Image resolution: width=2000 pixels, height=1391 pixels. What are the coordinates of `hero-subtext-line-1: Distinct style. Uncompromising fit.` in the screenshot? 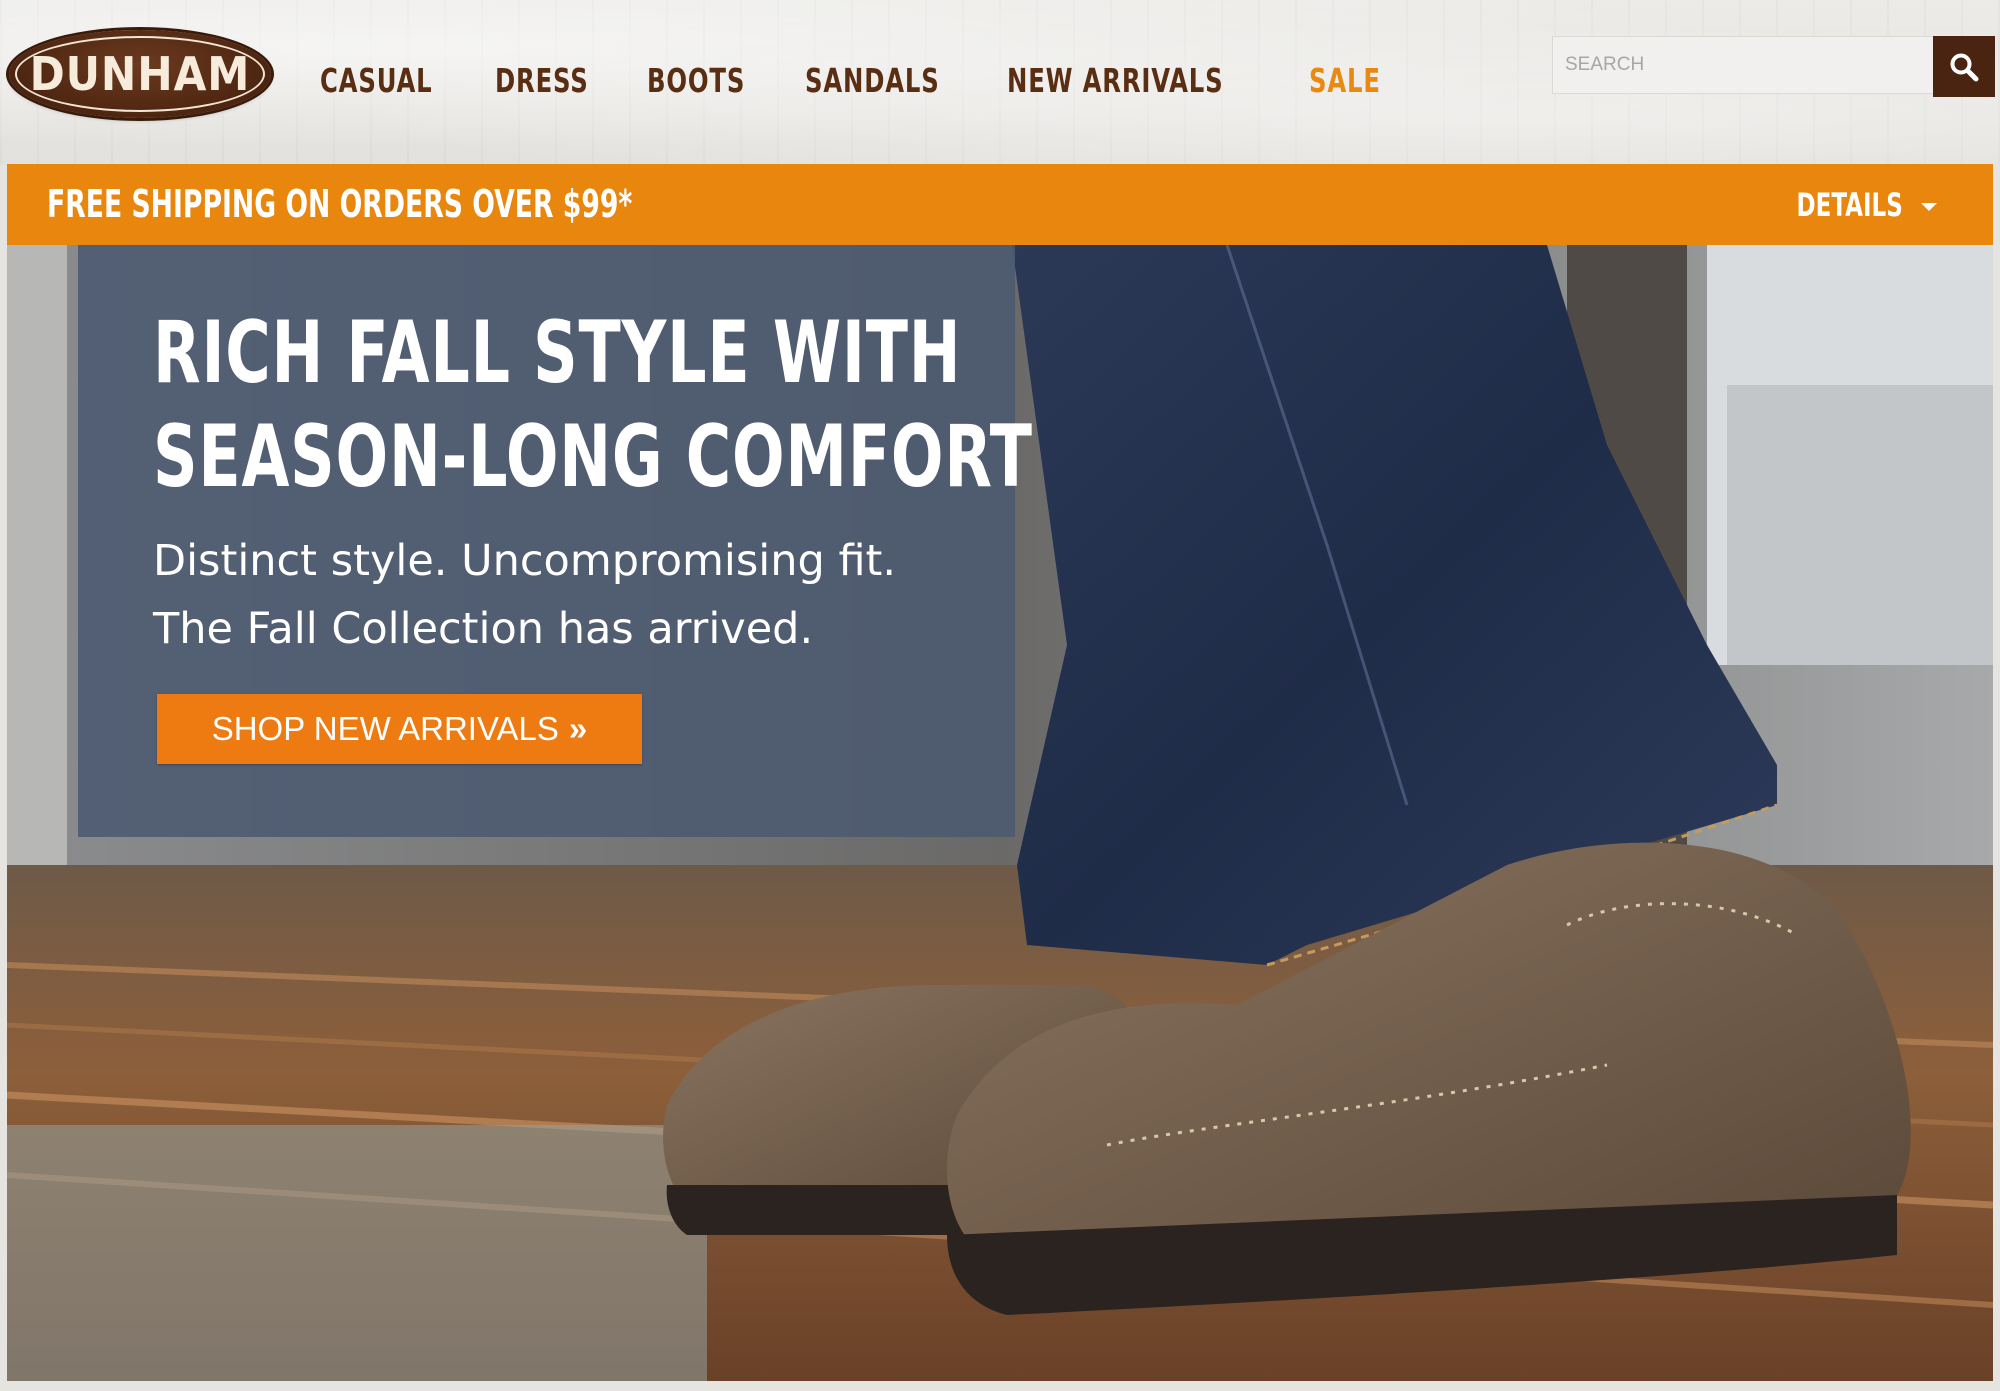 It's located at (525, 561).